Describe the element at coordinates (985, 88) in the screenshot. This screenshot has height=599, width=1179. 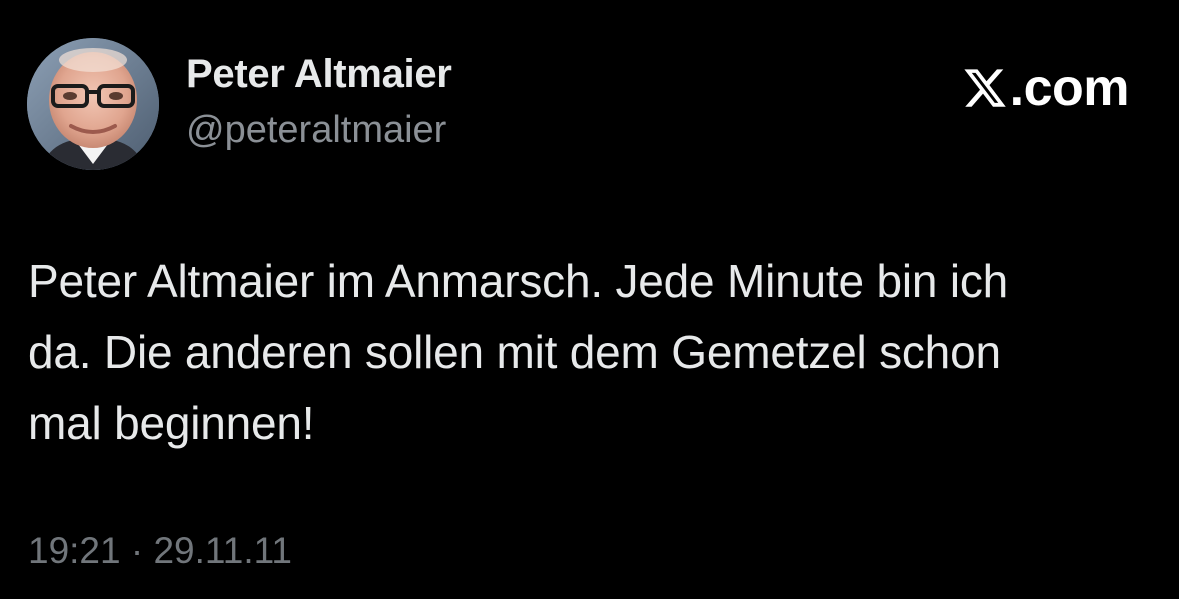
I see `x-logo-icon` at that location.